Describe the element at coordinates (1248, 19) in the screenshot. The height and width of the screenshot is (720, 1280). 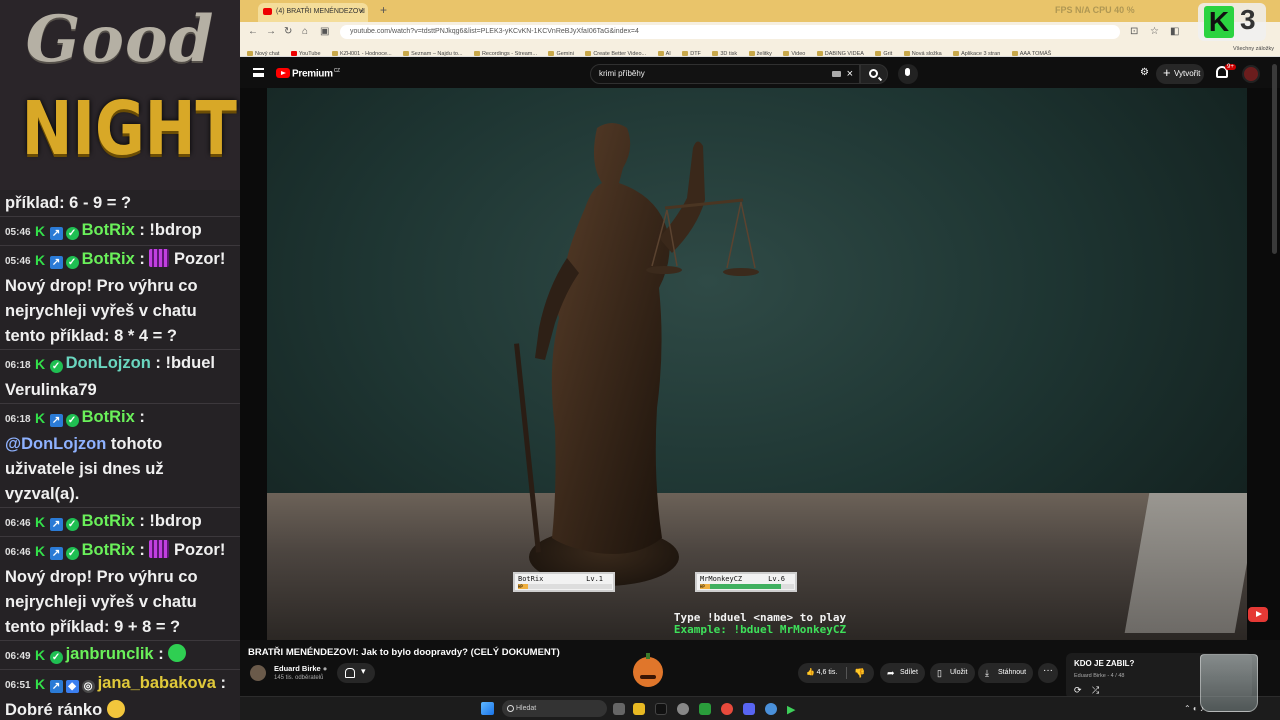
I see `kick-counter: 3` at that location.